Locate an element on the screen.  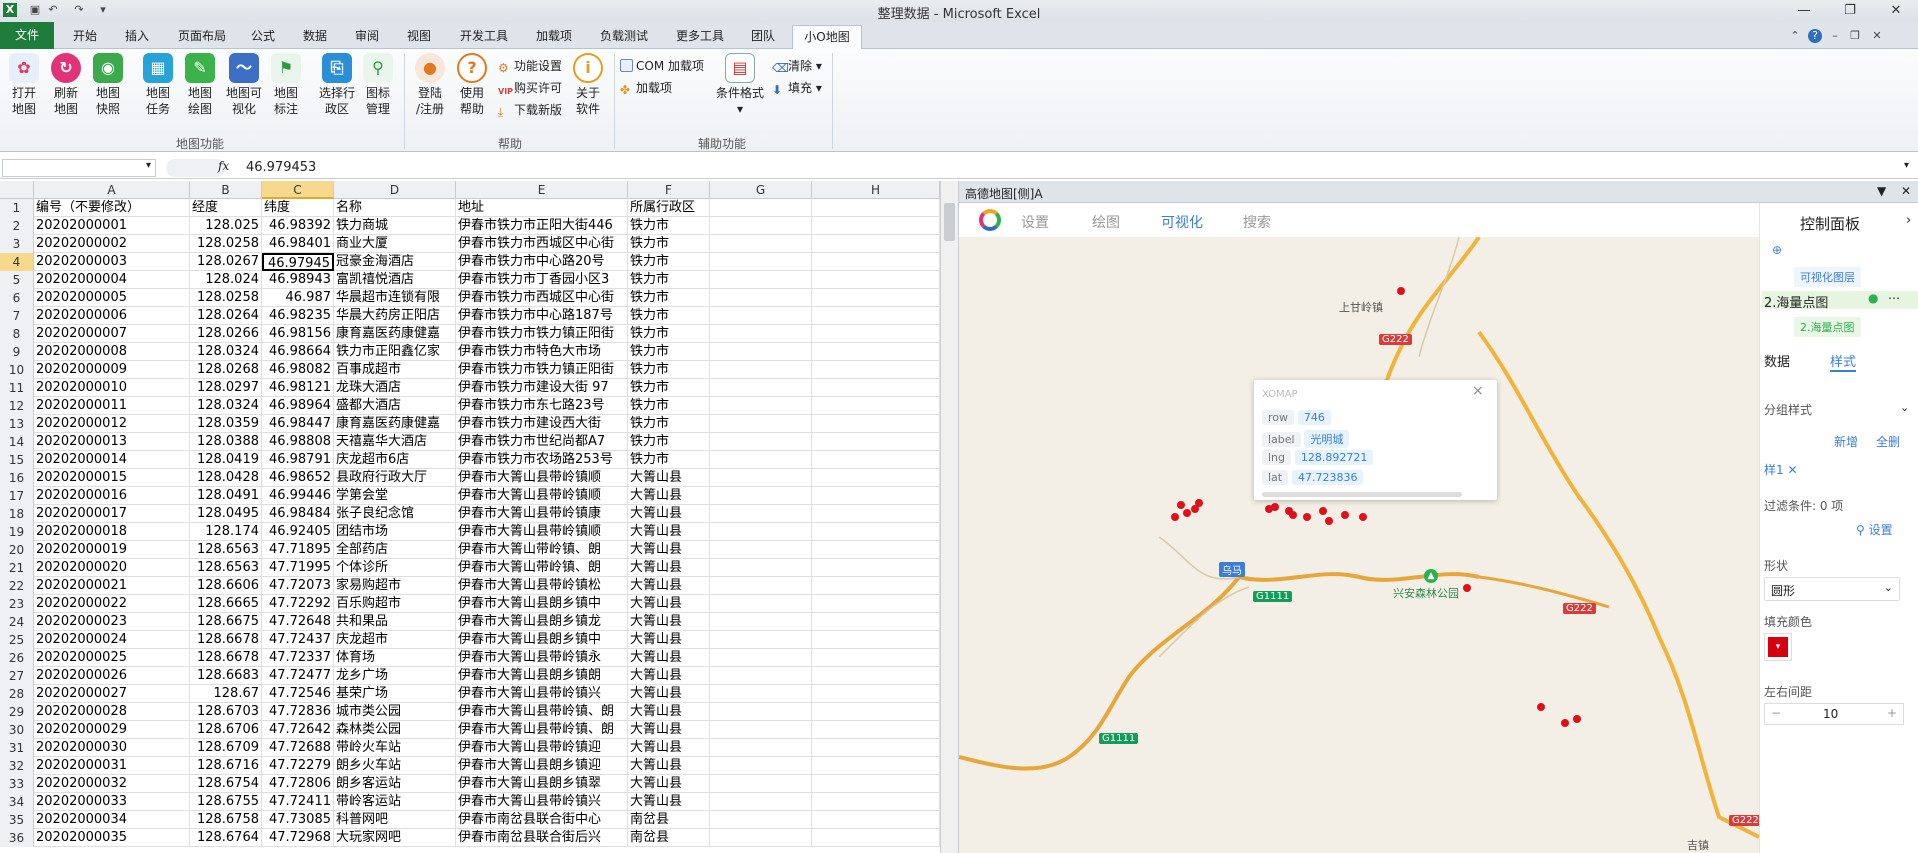
table-cell: 伊春市铁力市中心路187号 is located at coordinates (542, 316).